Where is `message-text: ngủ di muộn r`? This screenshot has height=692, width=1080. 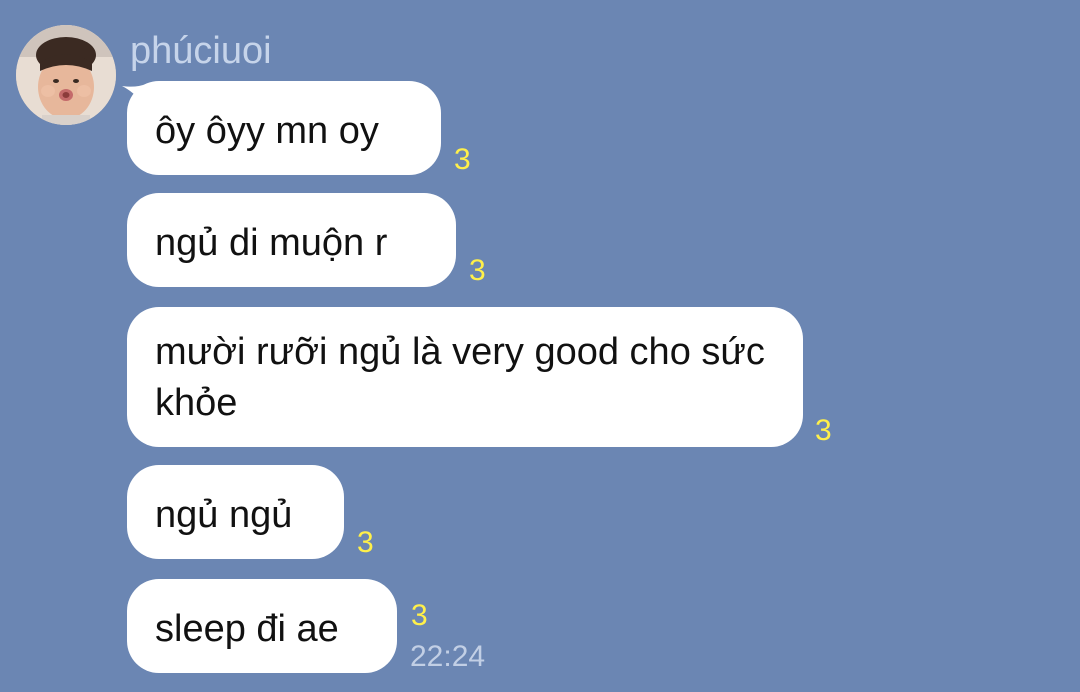 message-text: ngủ di muộn r is located at coordinates (271, 243).